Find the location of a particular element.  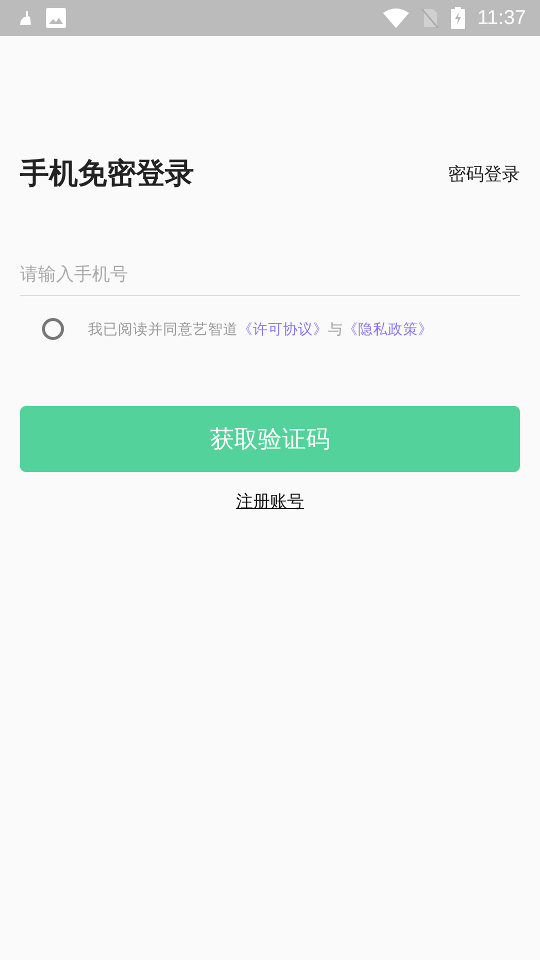

get-code-button: 获取验证码 is located at coordinates (270, 439).